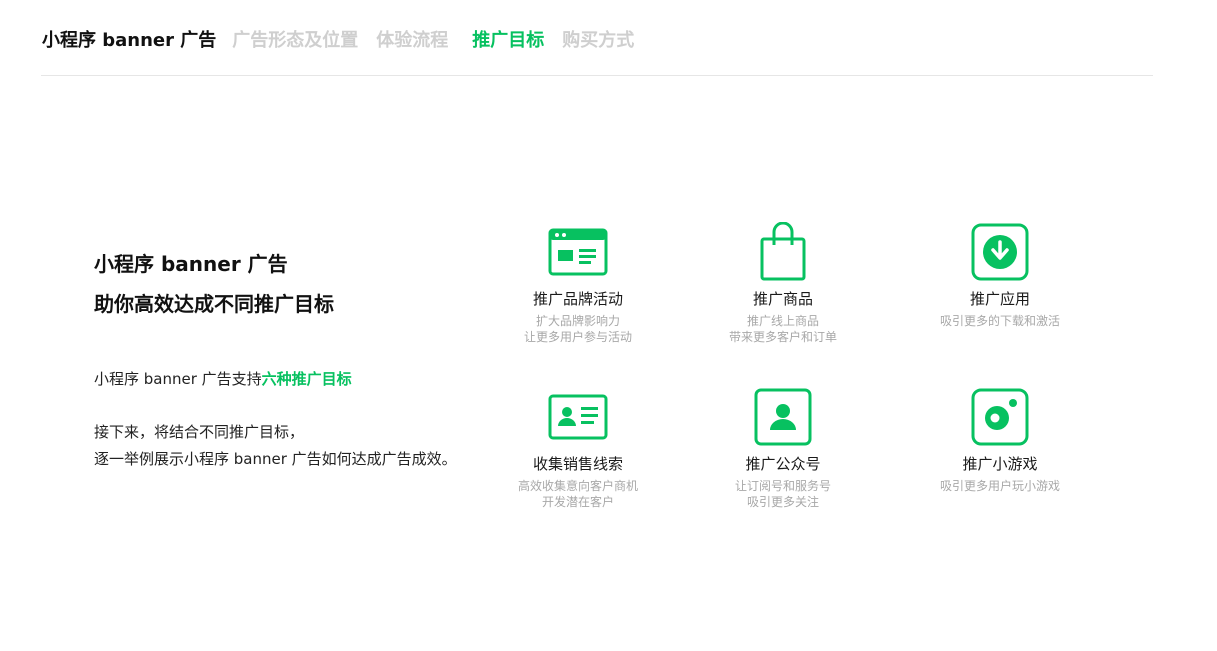 Image resolution: width=1217 pixels, height=651 pixels. What do you see at coordinates (412, 39) in the screenshot?
I see `tab-experience-flow: 体验流程` at bounding box center [412, 39].